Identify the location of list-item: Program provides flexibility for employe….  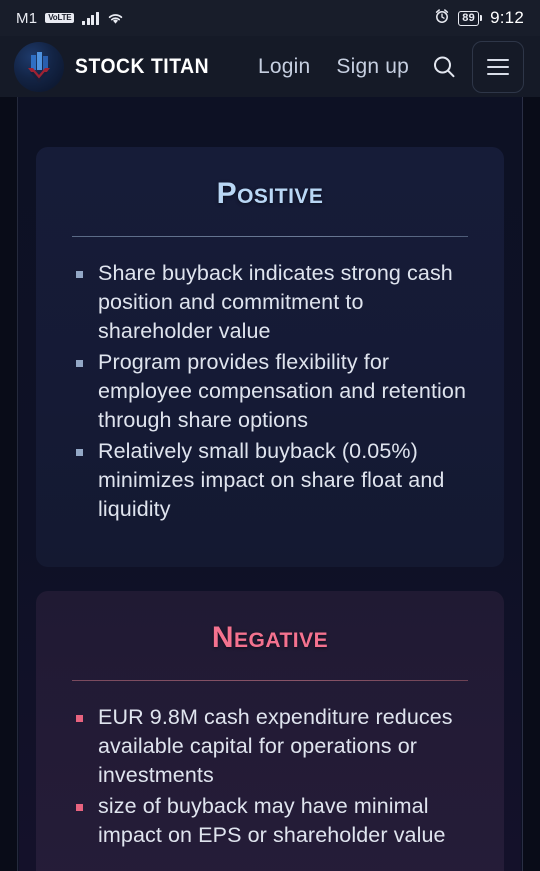
(276, 391).